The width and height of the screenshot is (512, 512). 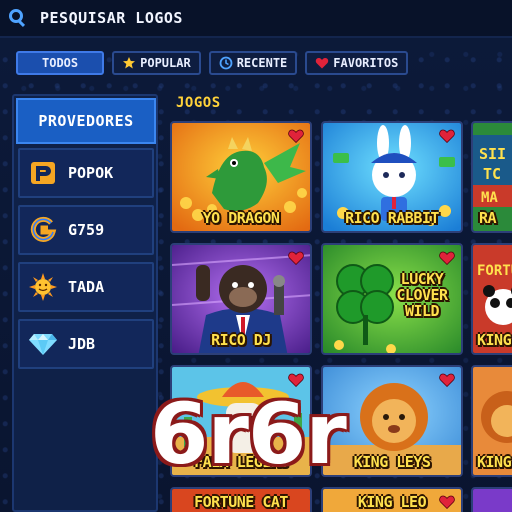 I want to click on watermark-text: 6r6r, so click(x=248, y=434).